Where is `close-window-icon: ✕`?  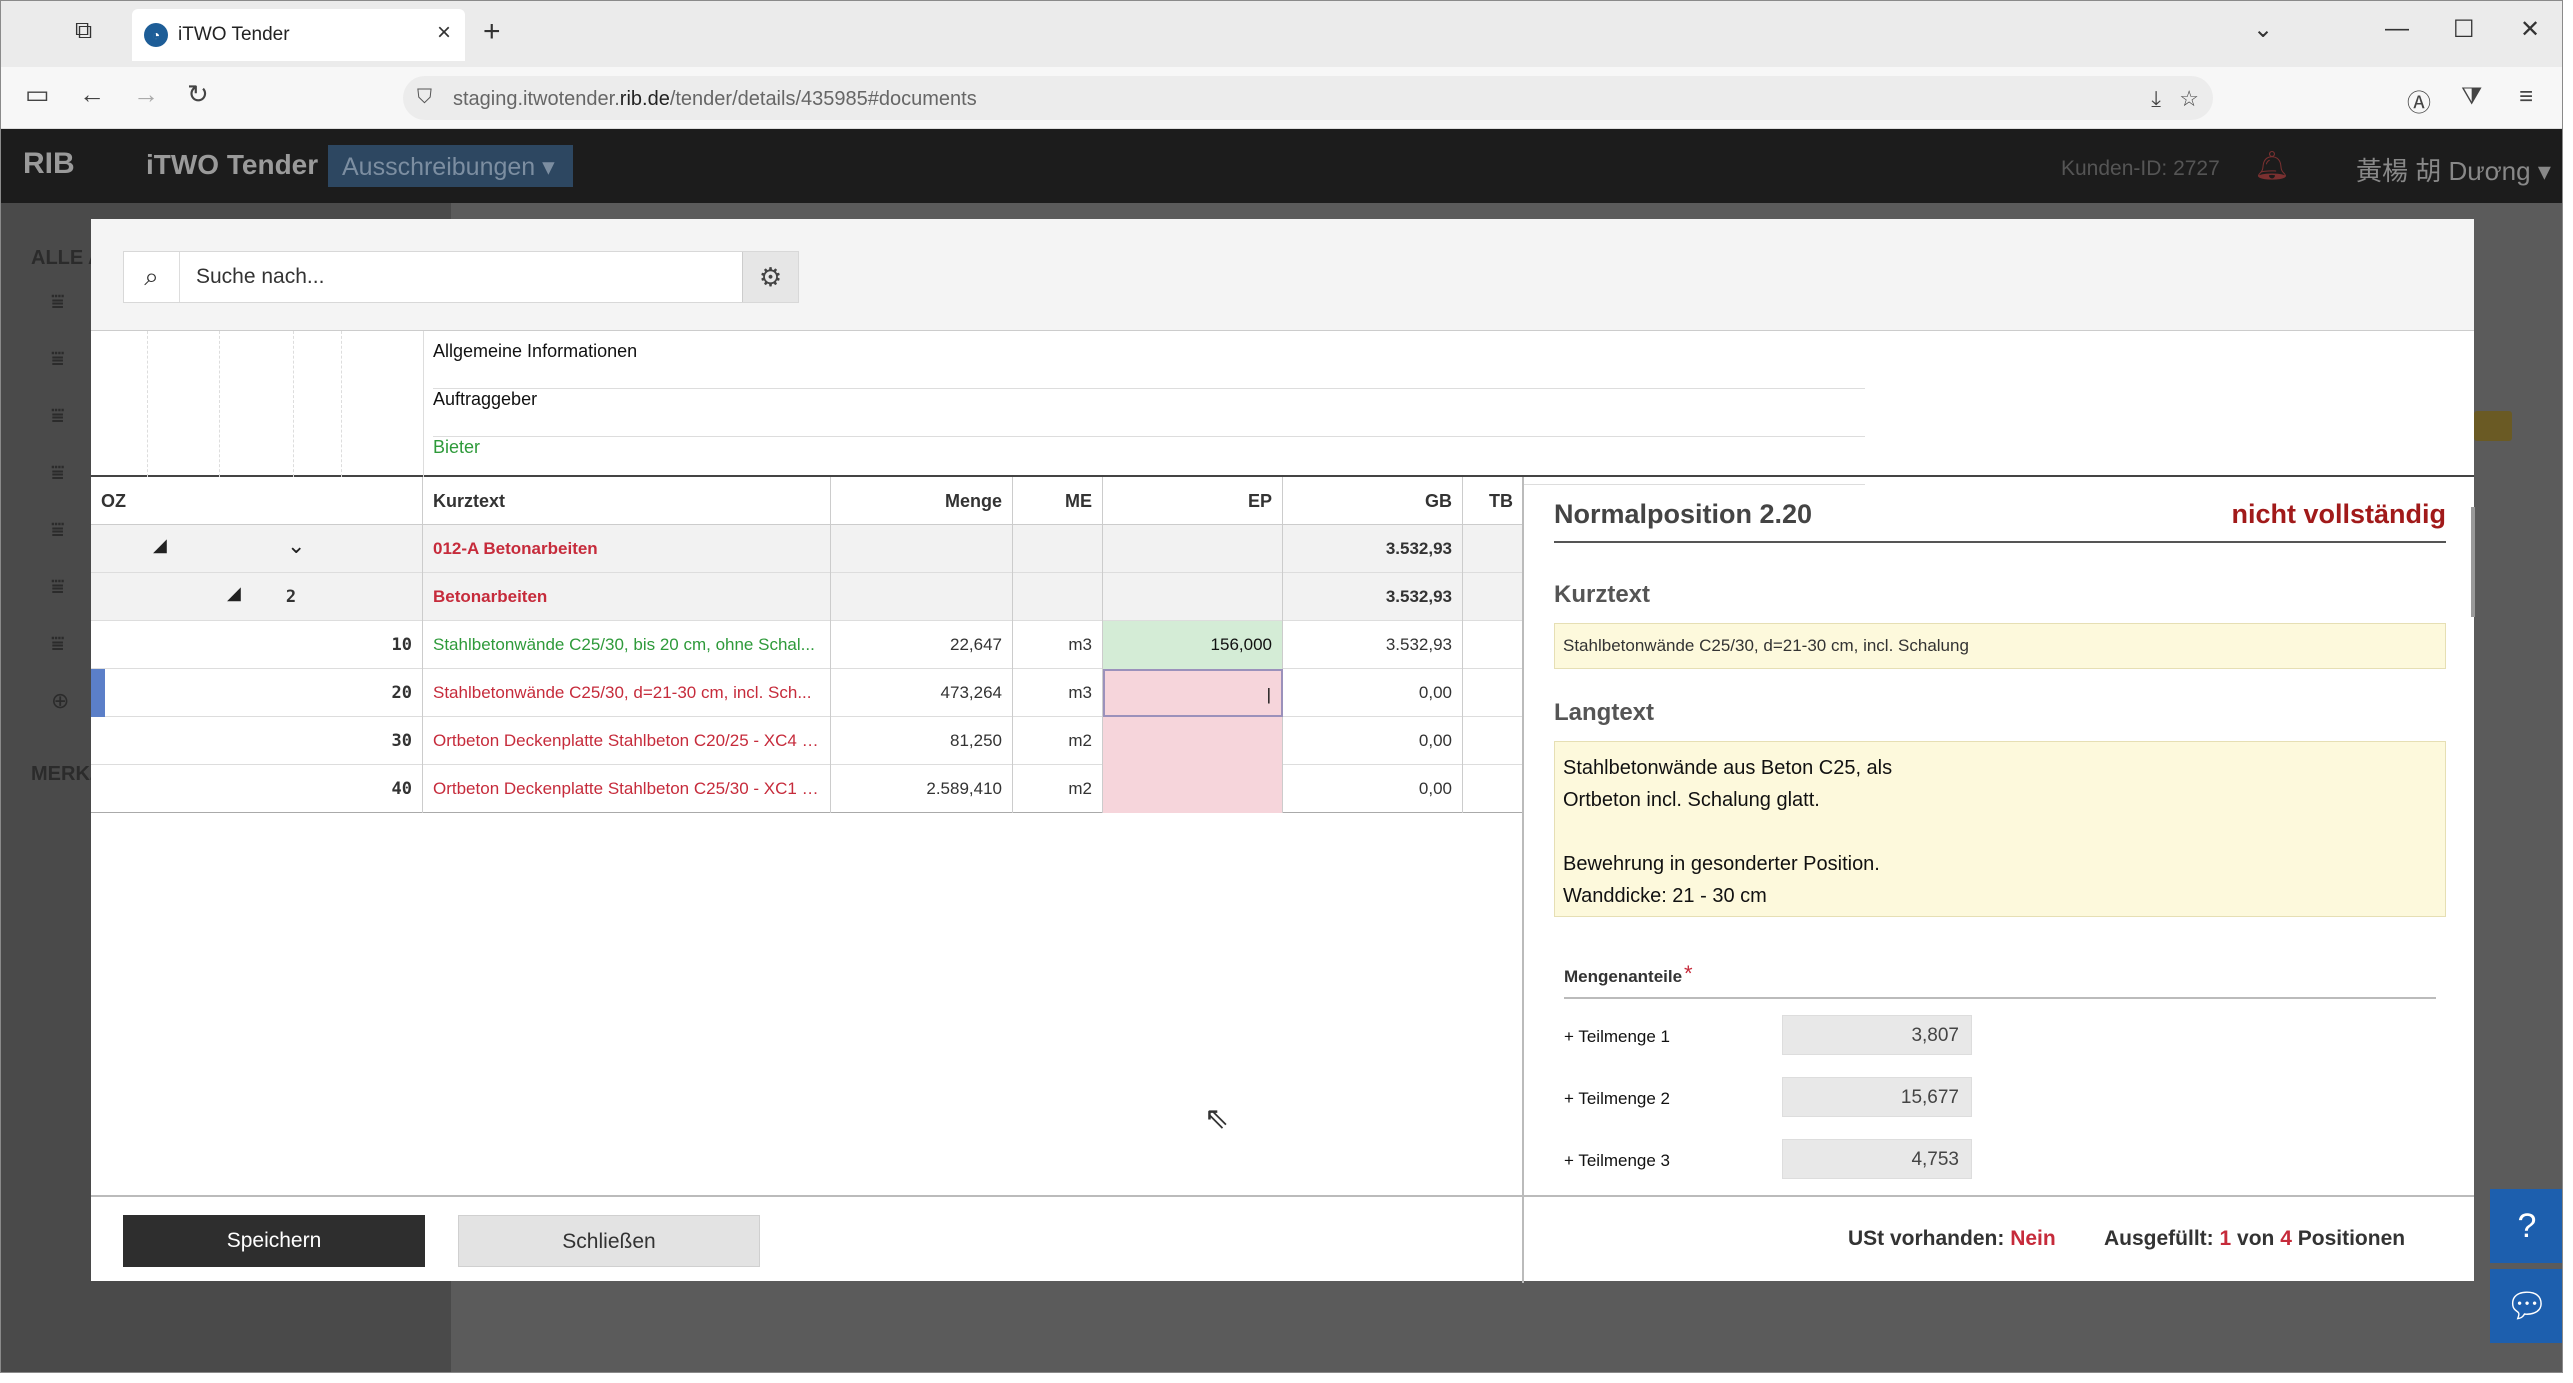
close-window-icon: ✕ is located at coordinates (2530, 29).